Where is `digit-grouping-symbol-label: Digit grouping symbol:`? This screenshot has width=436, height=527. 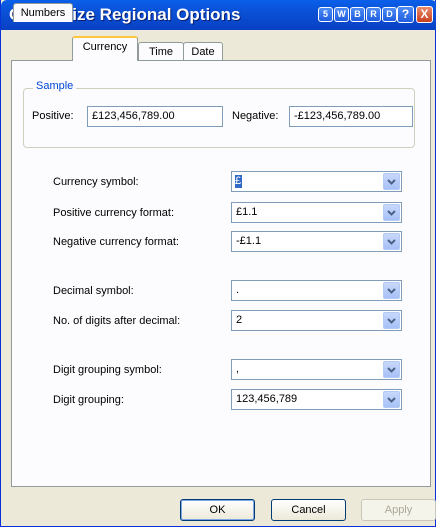 digit-grouping-symbol-label: Digit grouping symbol: is located at coordinates (107, 370).